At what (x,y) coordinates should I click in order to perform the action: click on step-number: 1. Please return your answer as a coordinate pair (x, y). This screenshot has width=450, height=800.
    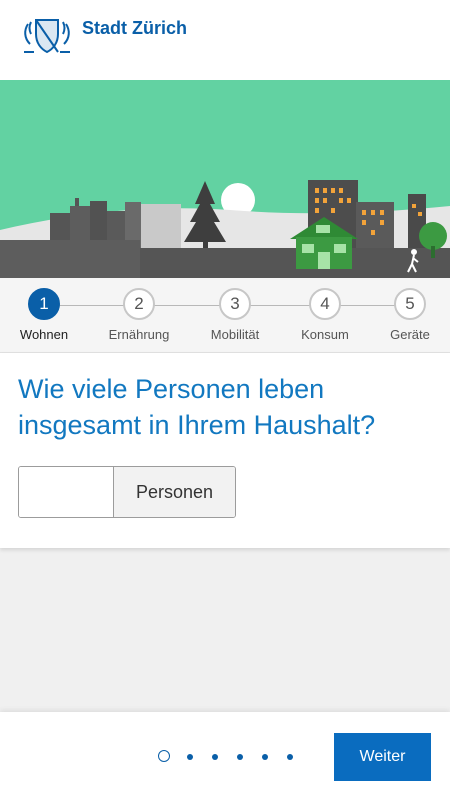
    Looking at the image, I should click on (44, 304).